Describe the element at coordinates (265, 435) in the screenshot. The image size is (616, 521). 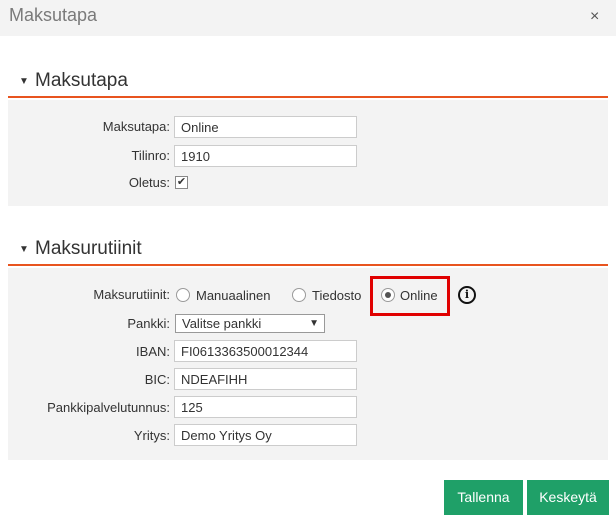
I see `yritys-input` at that location.